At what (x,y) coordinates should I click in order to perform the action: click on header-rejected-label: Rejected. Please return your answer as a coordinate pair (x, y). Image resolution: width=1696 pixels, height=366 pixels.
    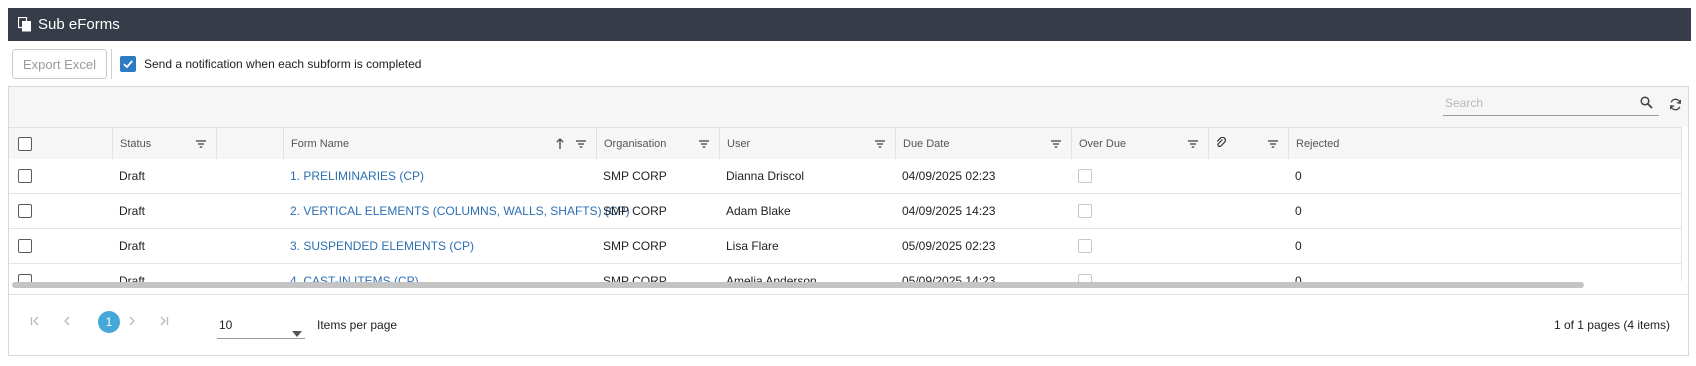
    Looking at the image, I should click on (1318, 144).